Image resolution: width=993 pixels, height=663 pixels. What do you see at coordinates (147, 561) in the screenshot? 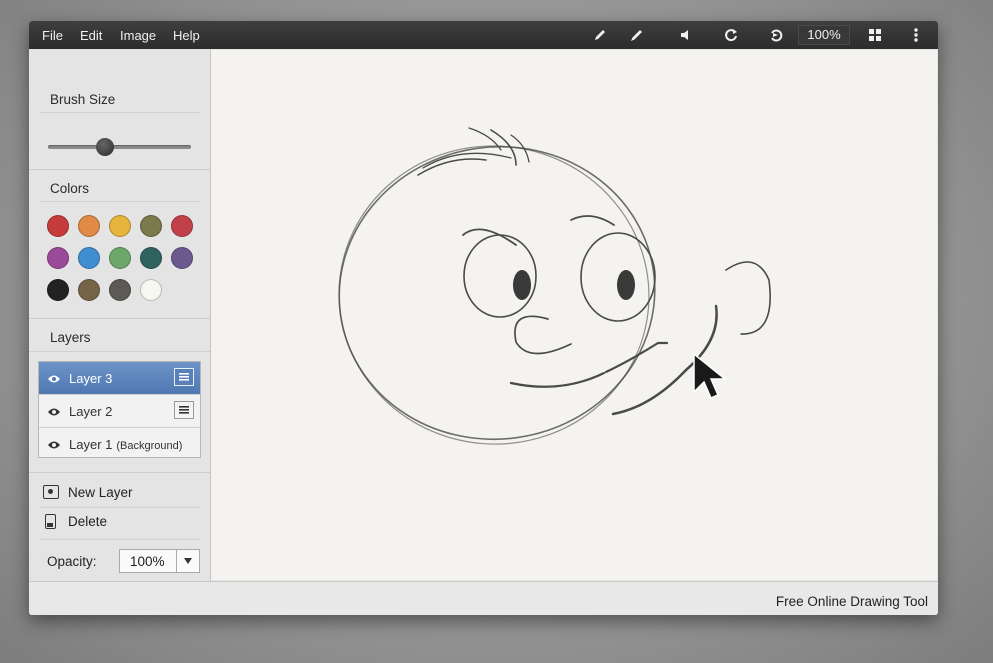
I see `opacity-value: 100%` at bounding box center [147, 561].